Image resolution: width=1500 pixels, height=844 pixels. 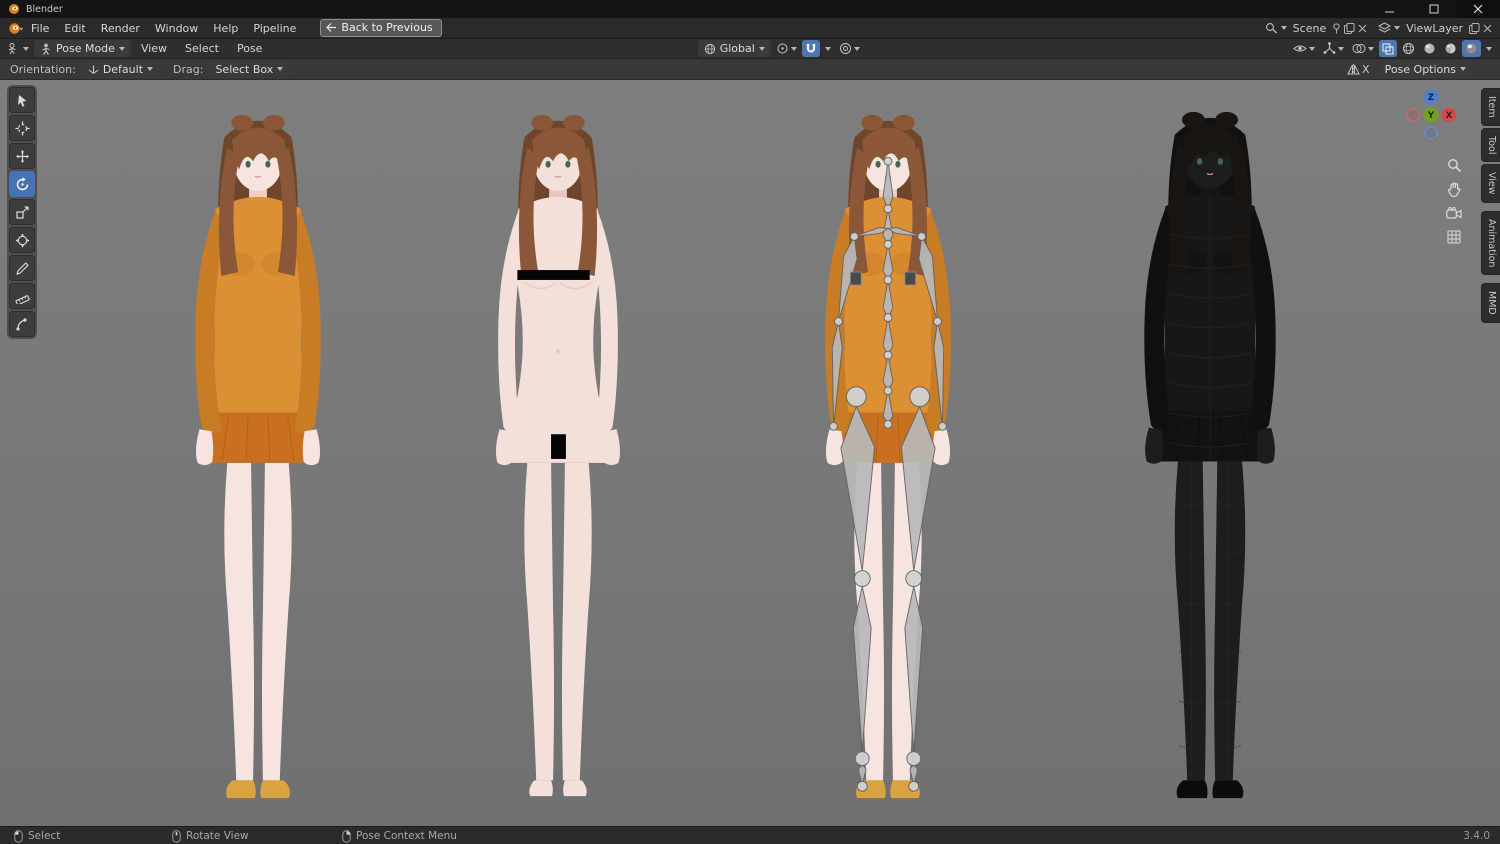 I want to click on toolbar, so click(x=22, y=212).